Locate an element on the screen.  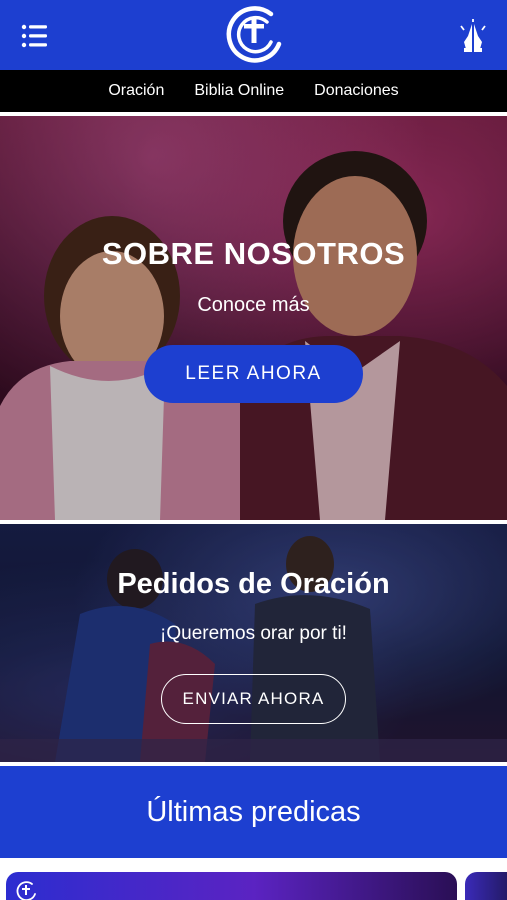
prayer-hands-button is located at coordinates (473, 36).